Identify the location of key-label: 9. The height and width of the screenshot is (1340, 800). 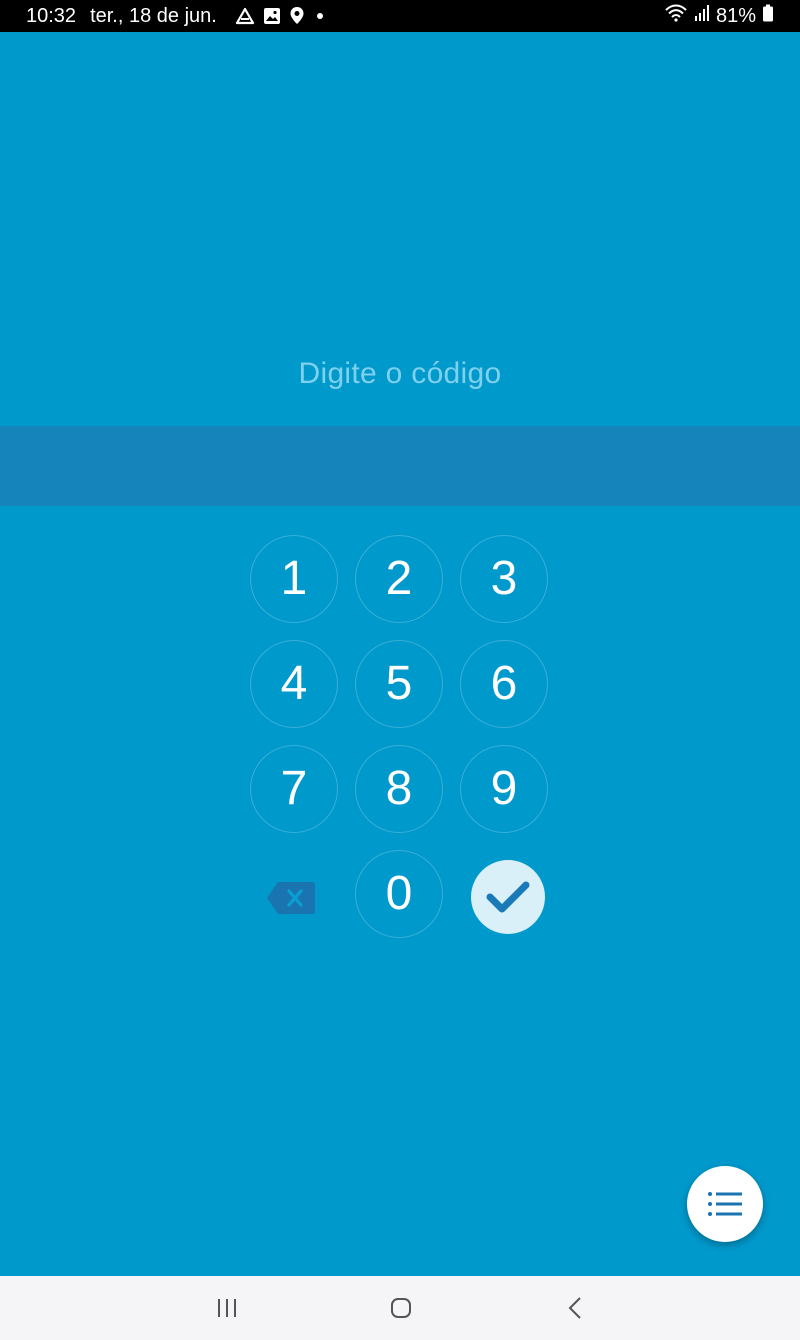
(504, 788).